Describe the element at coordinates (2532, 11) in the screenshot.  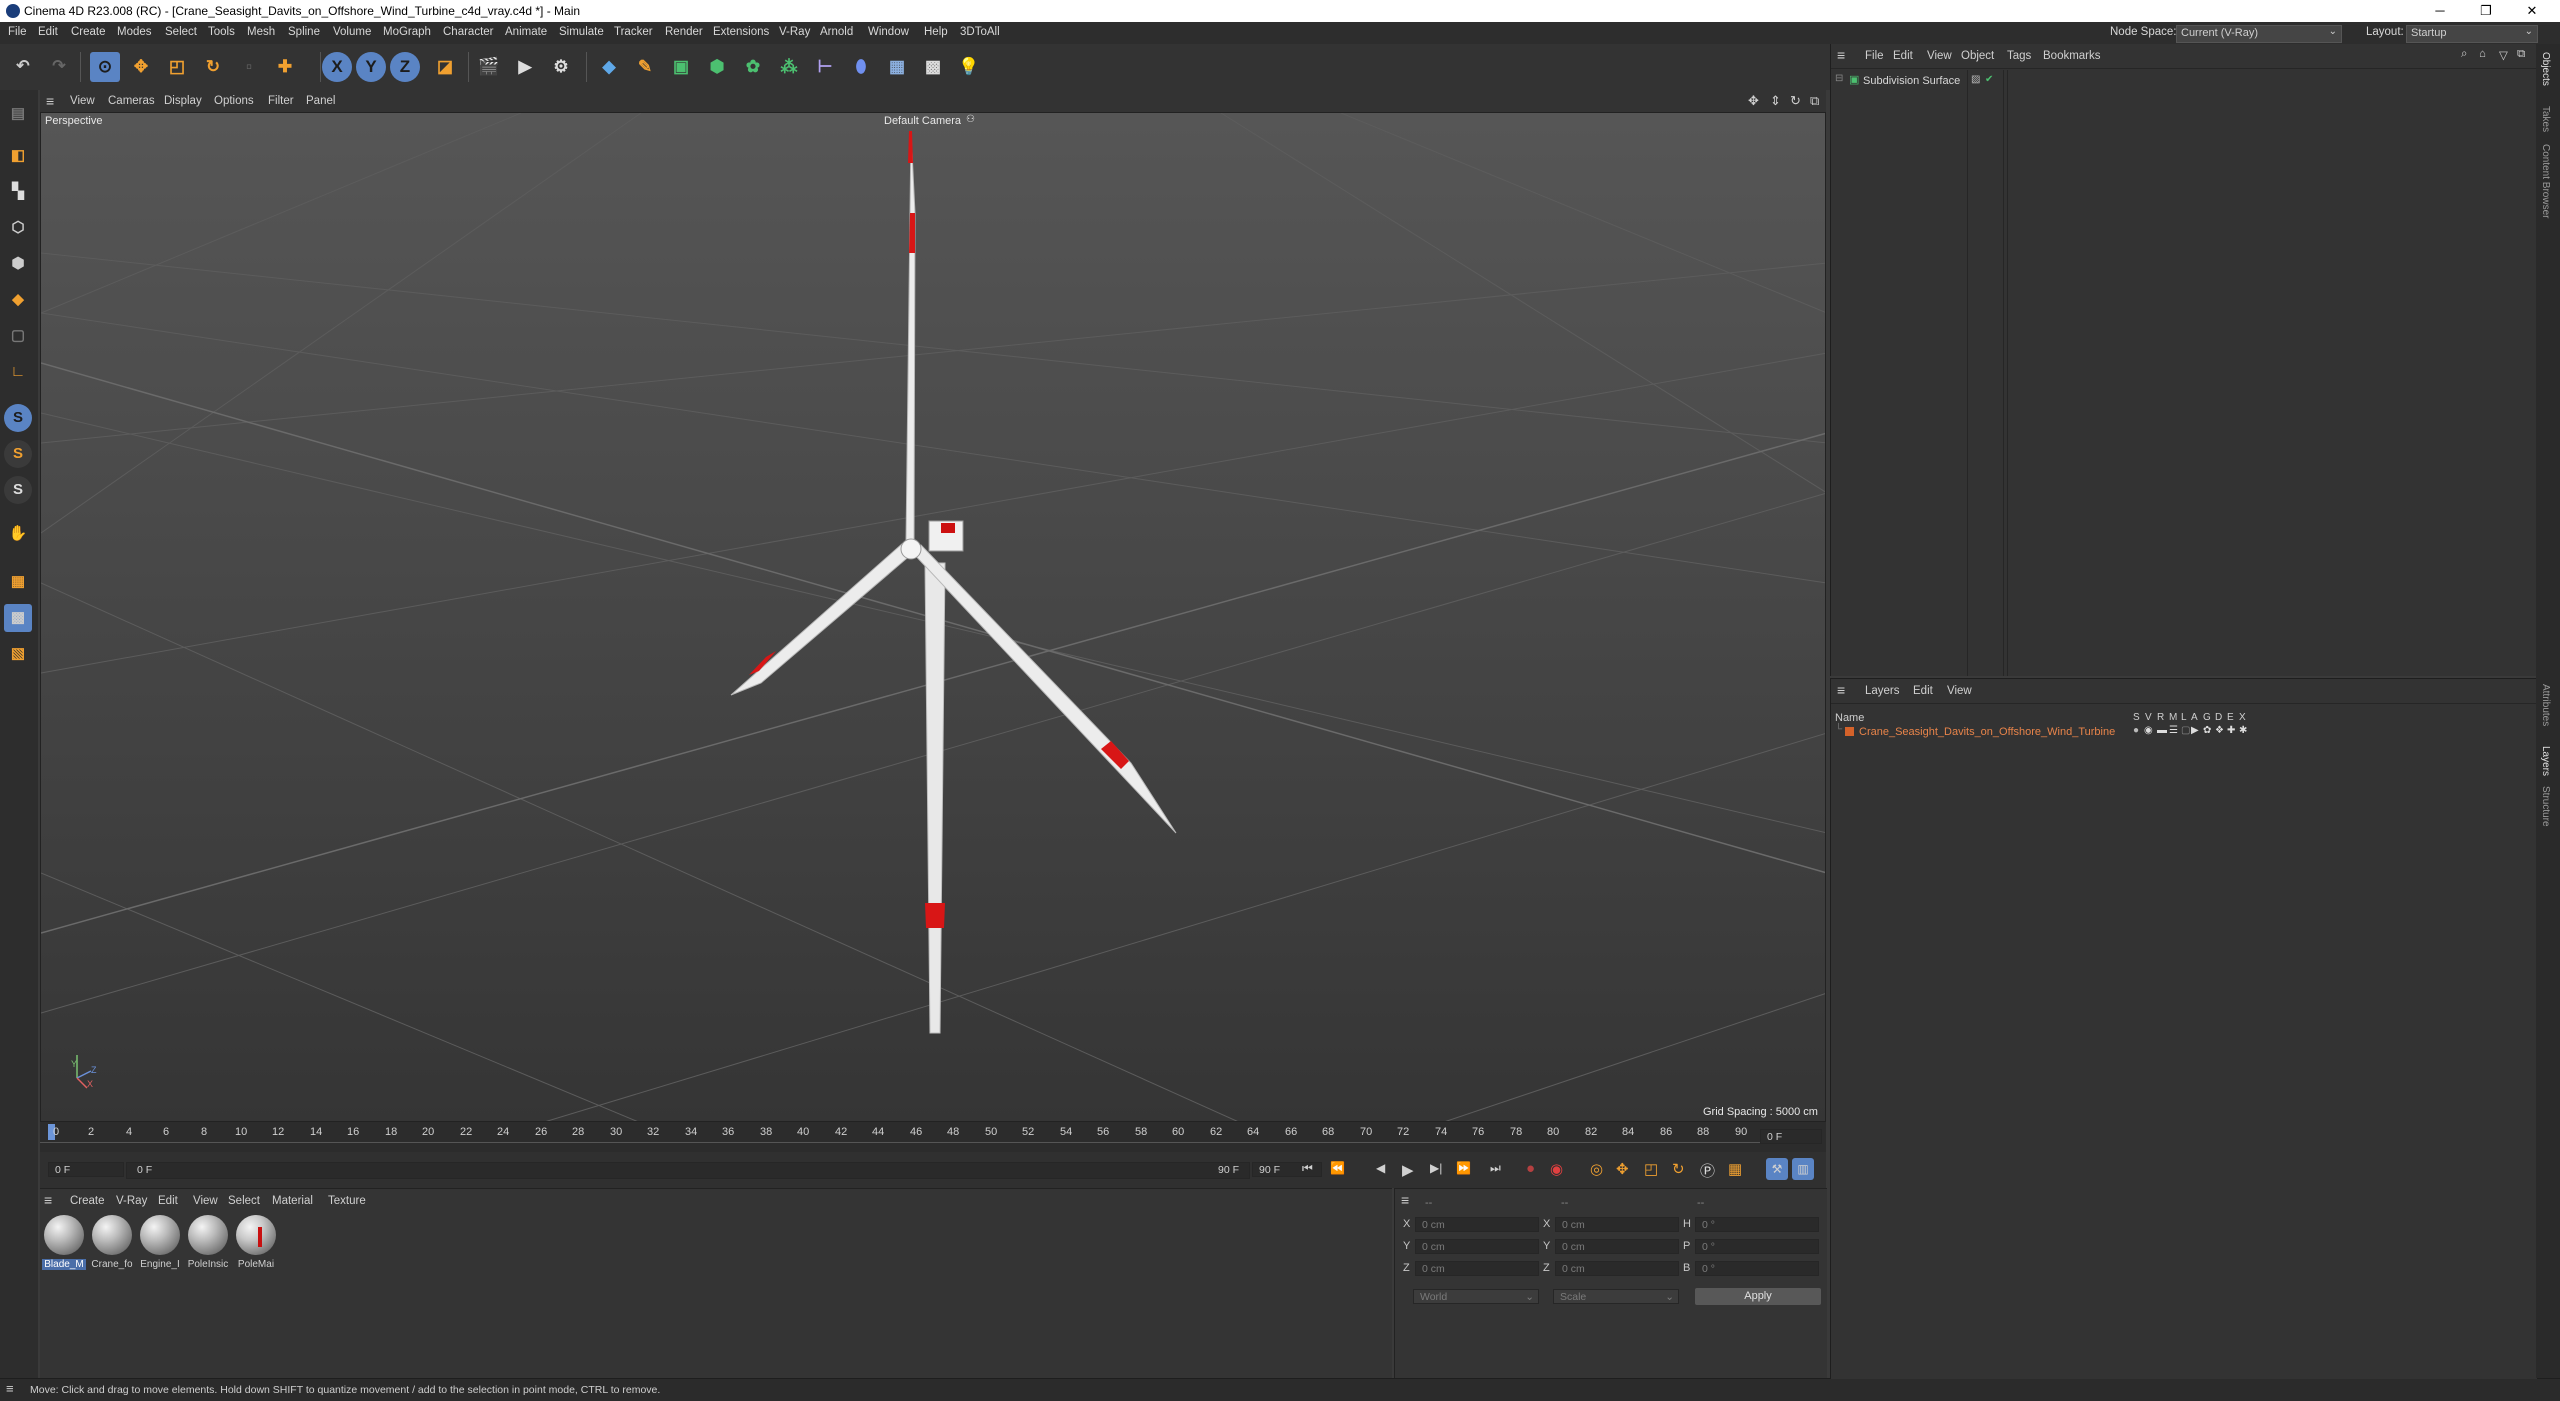
I see `close-button: ✕` at that location.